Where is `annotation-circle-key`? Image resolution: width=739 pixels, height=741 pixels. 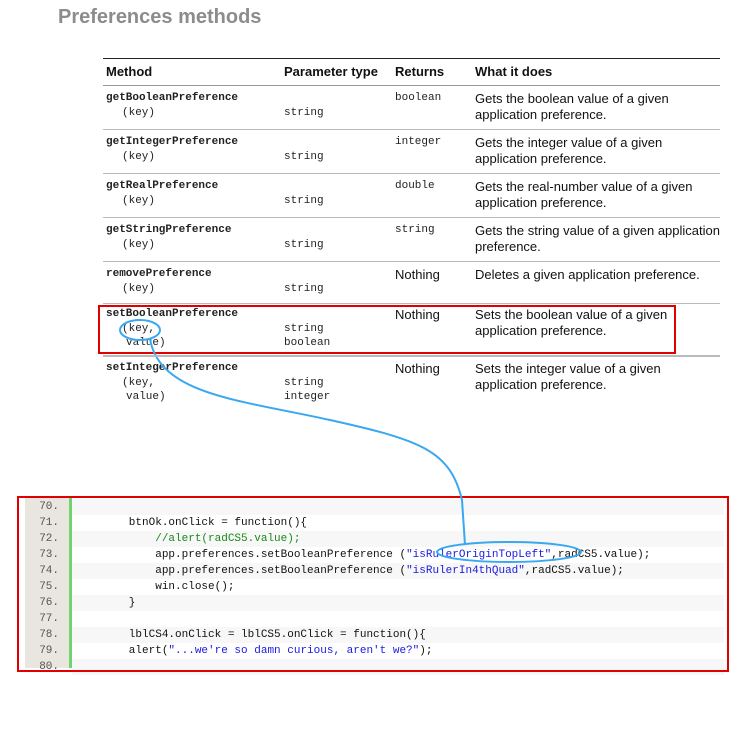 annotation-circle-key is located at coordinates (140, 330).